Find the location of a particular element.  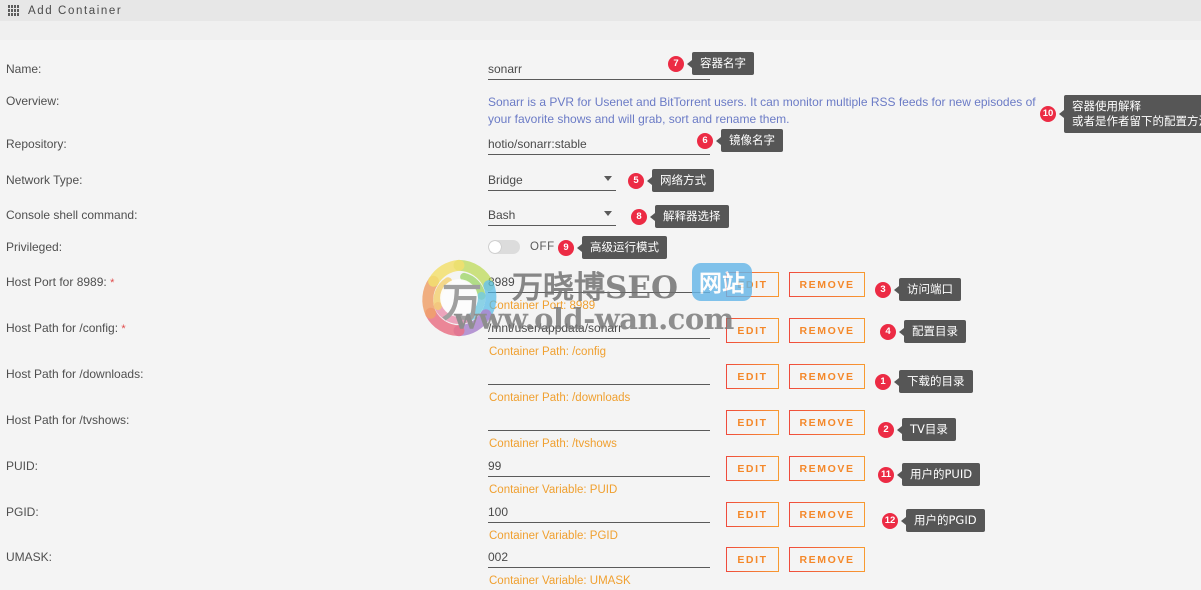

annotation-tooltip: 访问端口 is located at coordinates (930, 289).